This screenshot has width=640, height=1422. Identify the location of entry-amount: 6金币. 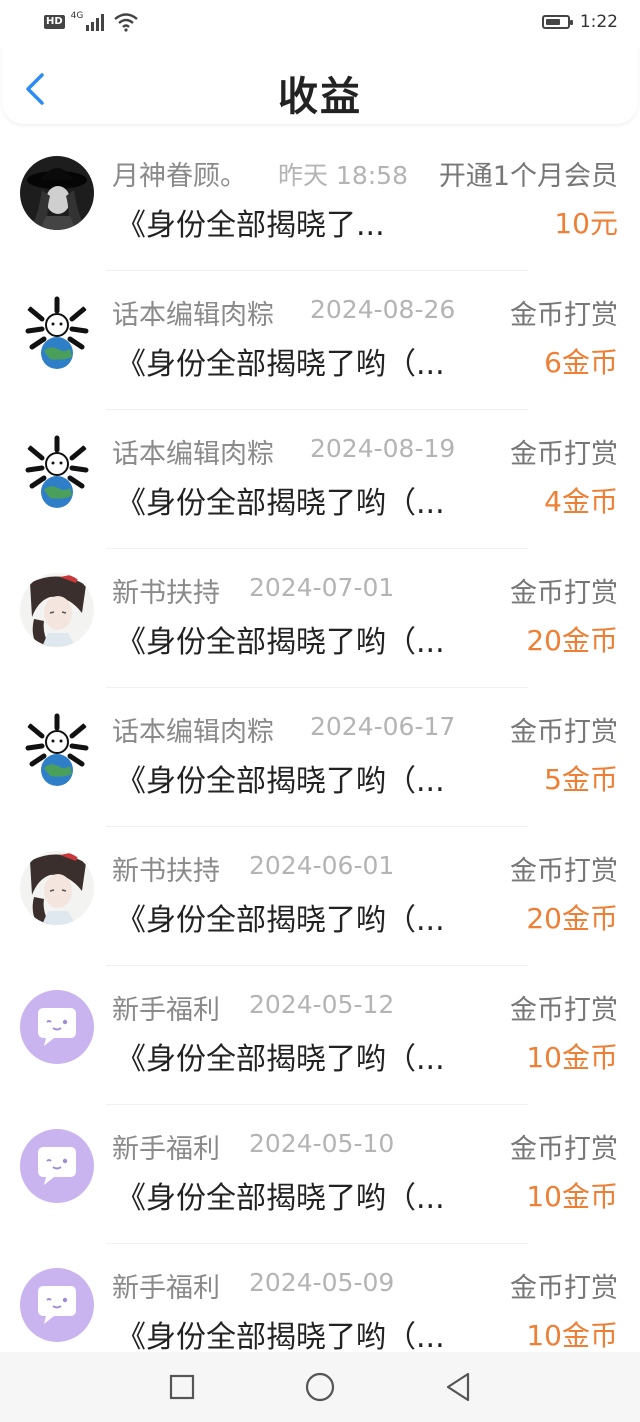
(581, 362).